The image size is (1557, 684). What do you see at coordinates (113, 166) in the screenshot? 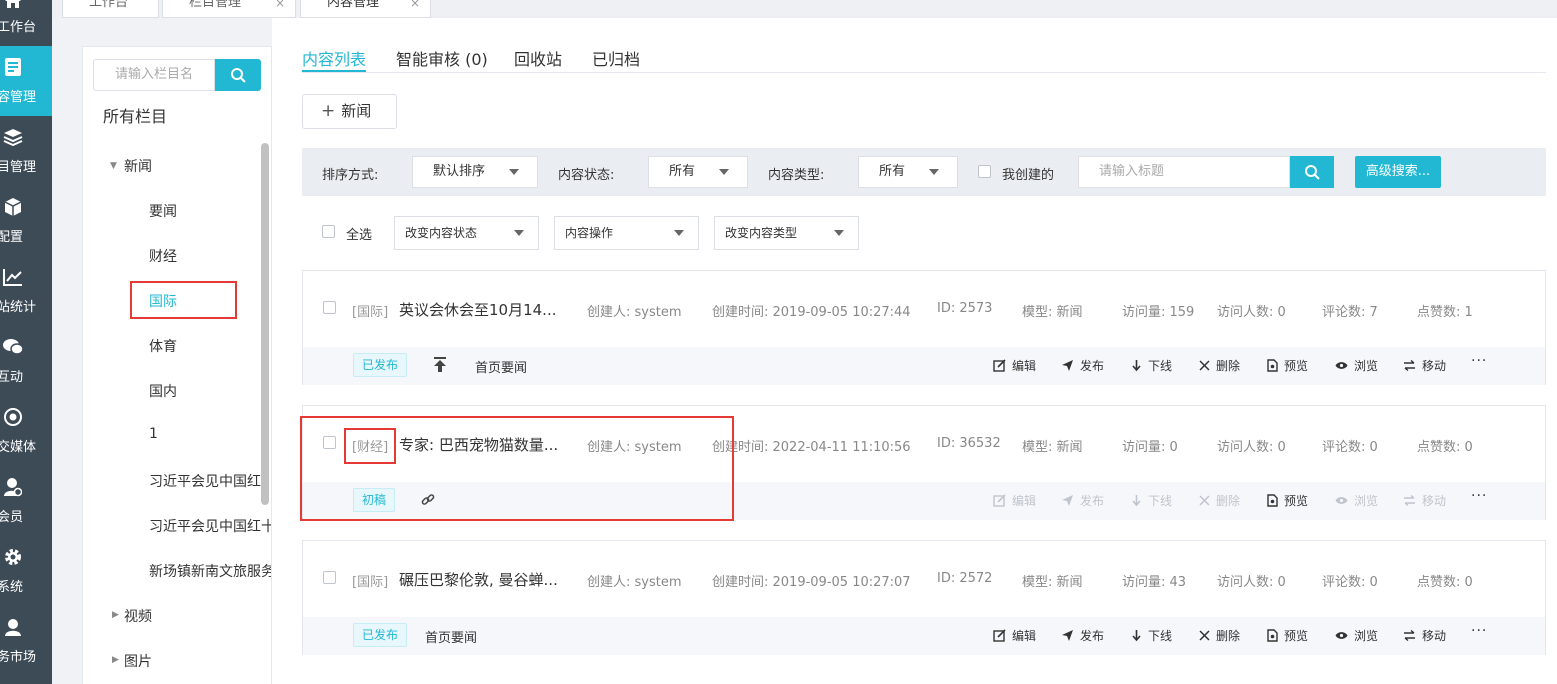
I see `caret-down-icon: ▼` at bounding box center [113, 166].